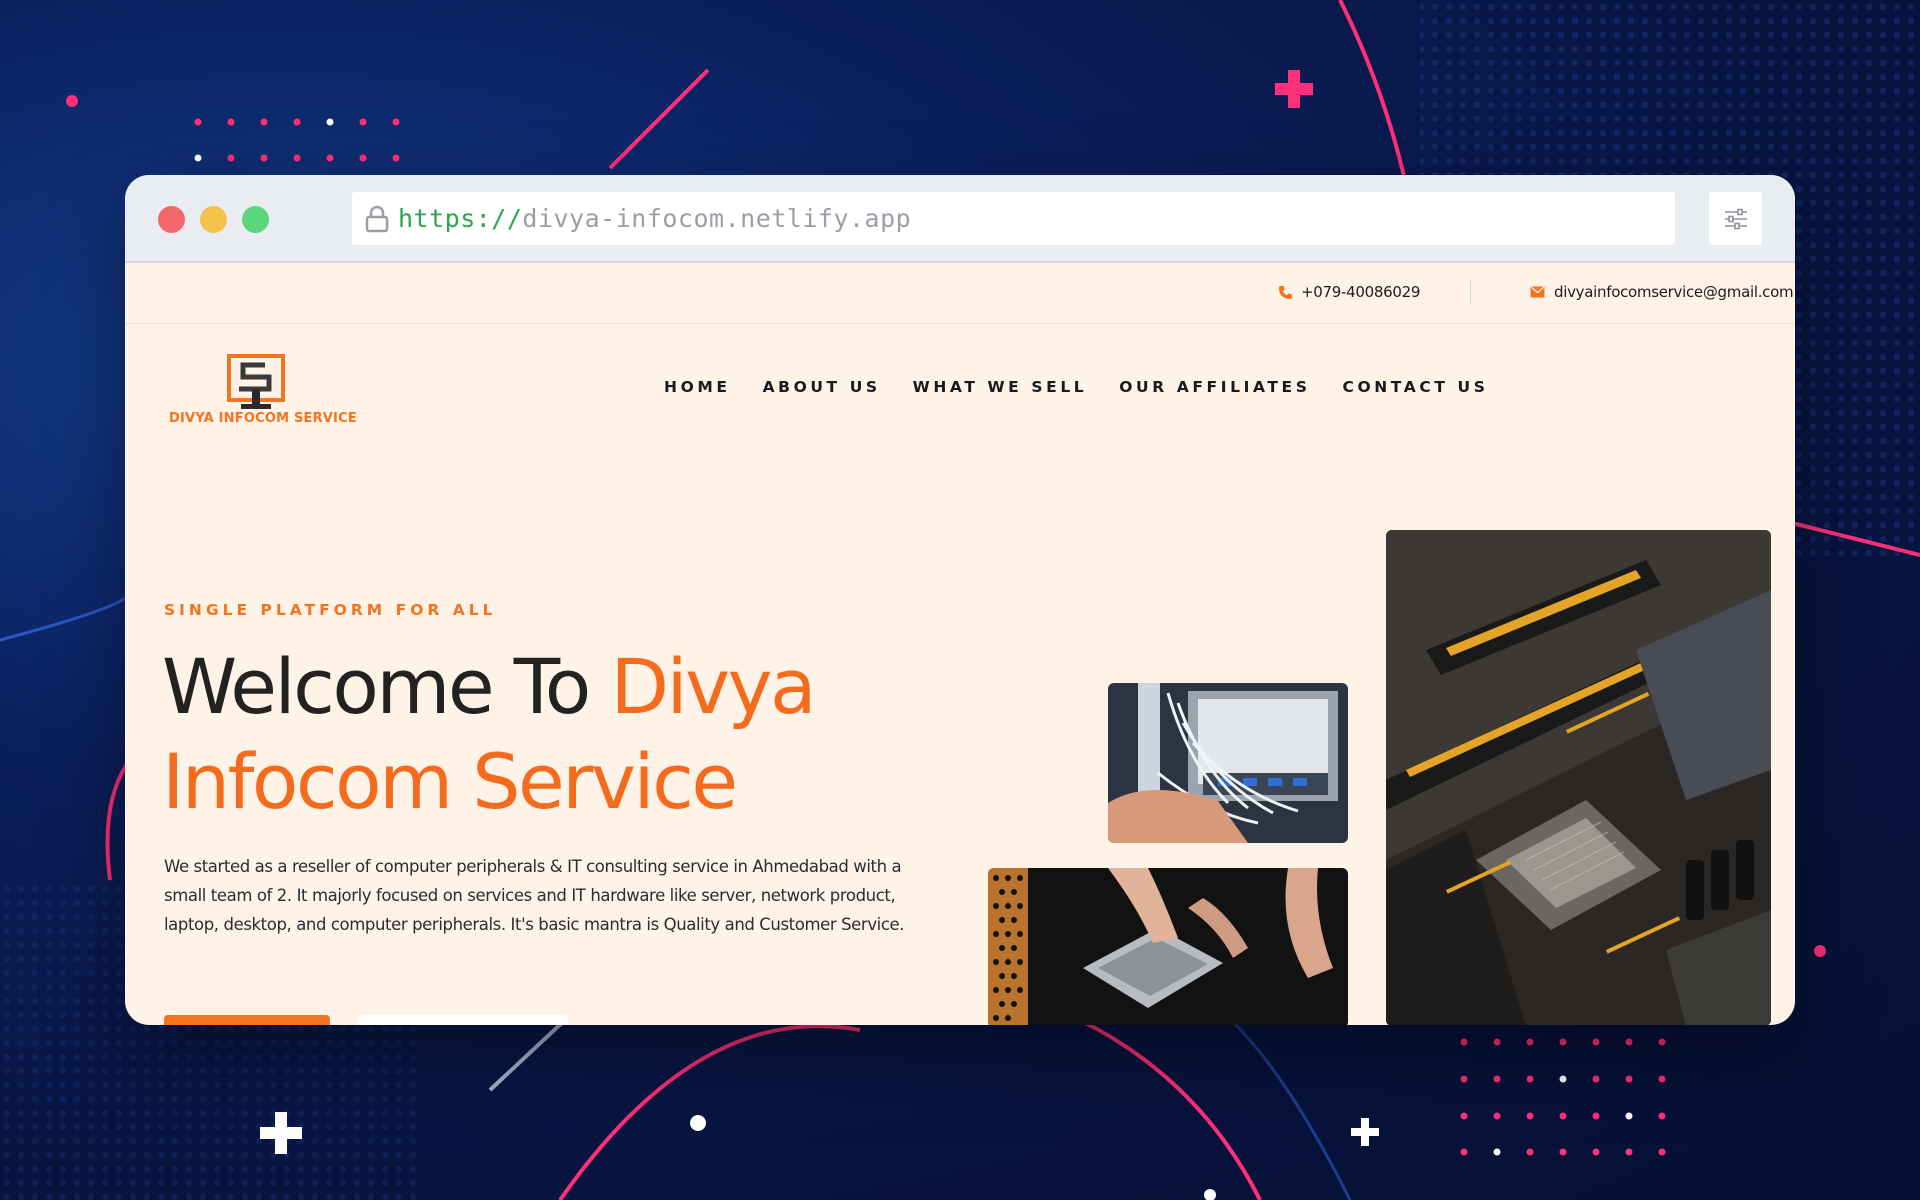  I want to click on settings-button, so click(1735, 218).